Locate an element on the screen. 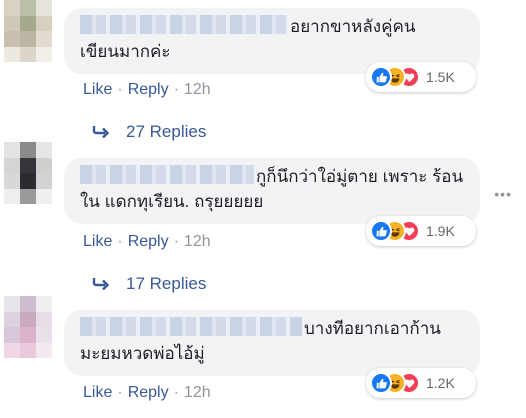 Image resolution: width=526 pixels, height=418 pixels. replies-count-label: 17 Replies is located at coordinates (166, 283).